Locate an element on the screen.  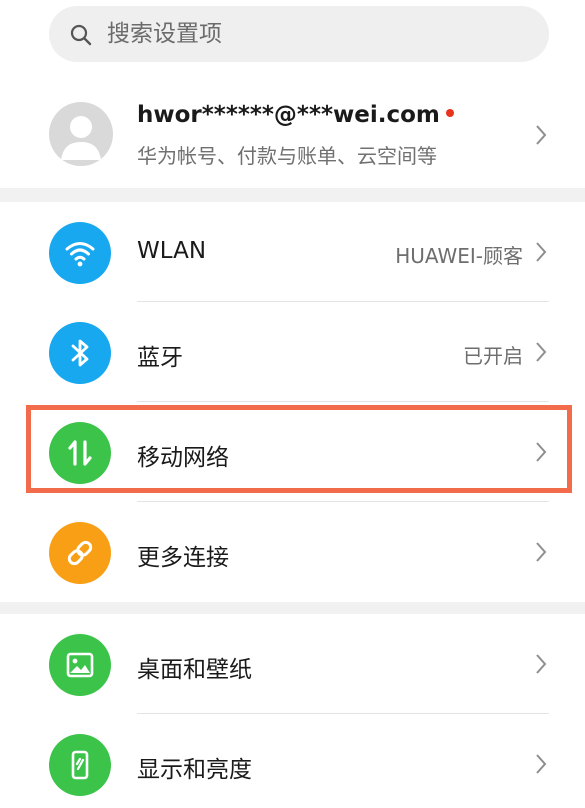
settings-item-wlan: WLAN HUAWEI-顾客 is located at coordinates (292, 252).